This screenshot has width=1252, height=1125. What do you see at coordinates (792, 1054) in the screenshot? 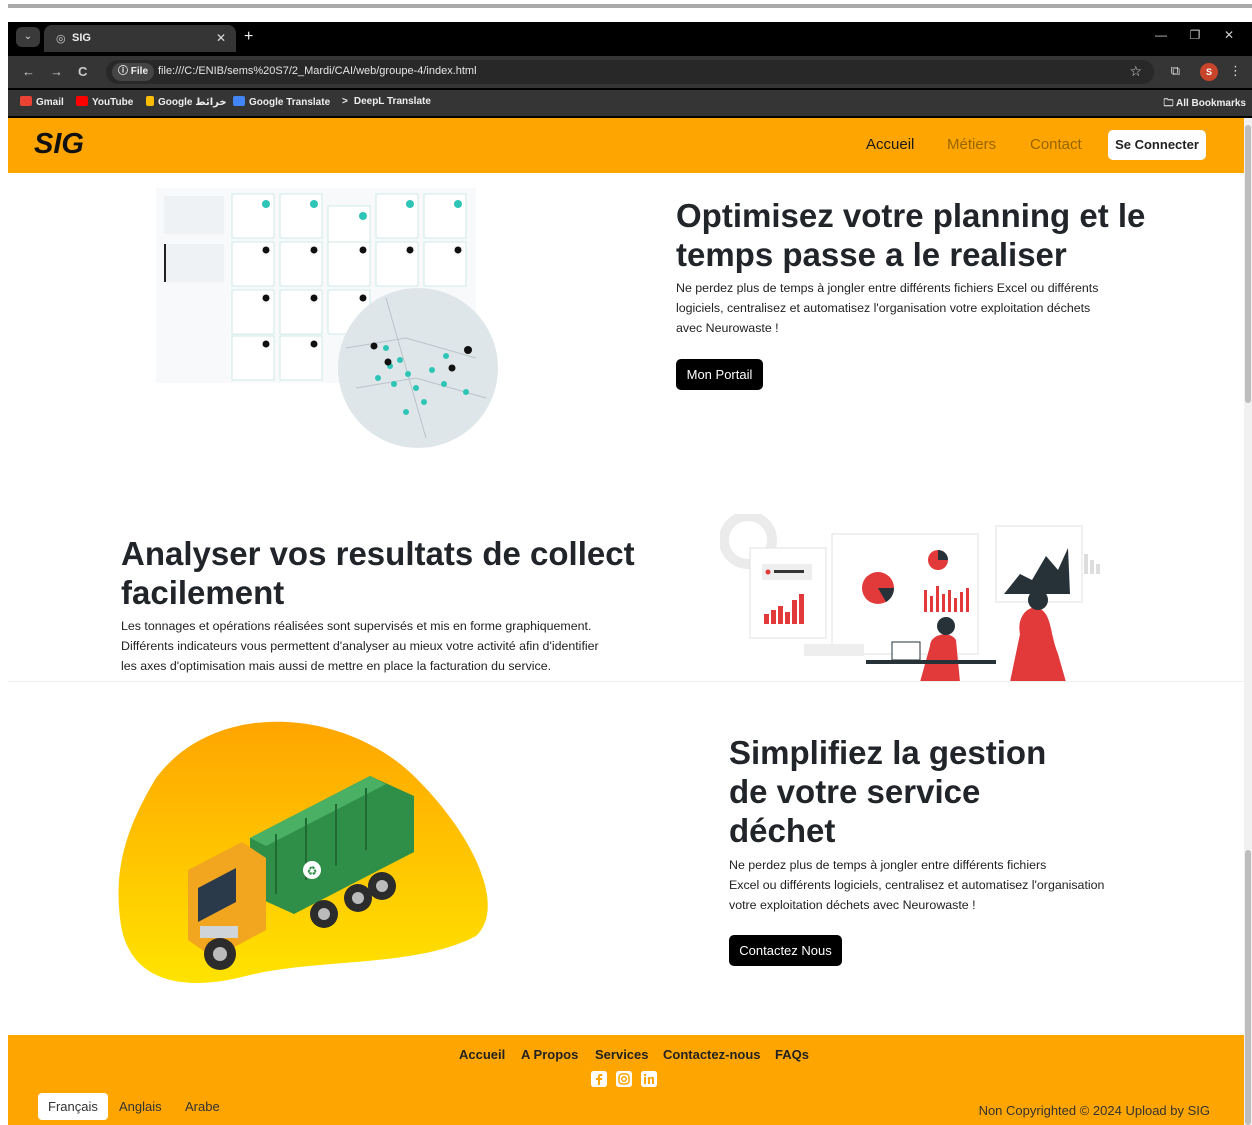
I see `footer-link-faqs: FAQs` at bounding box center [792, 1054].